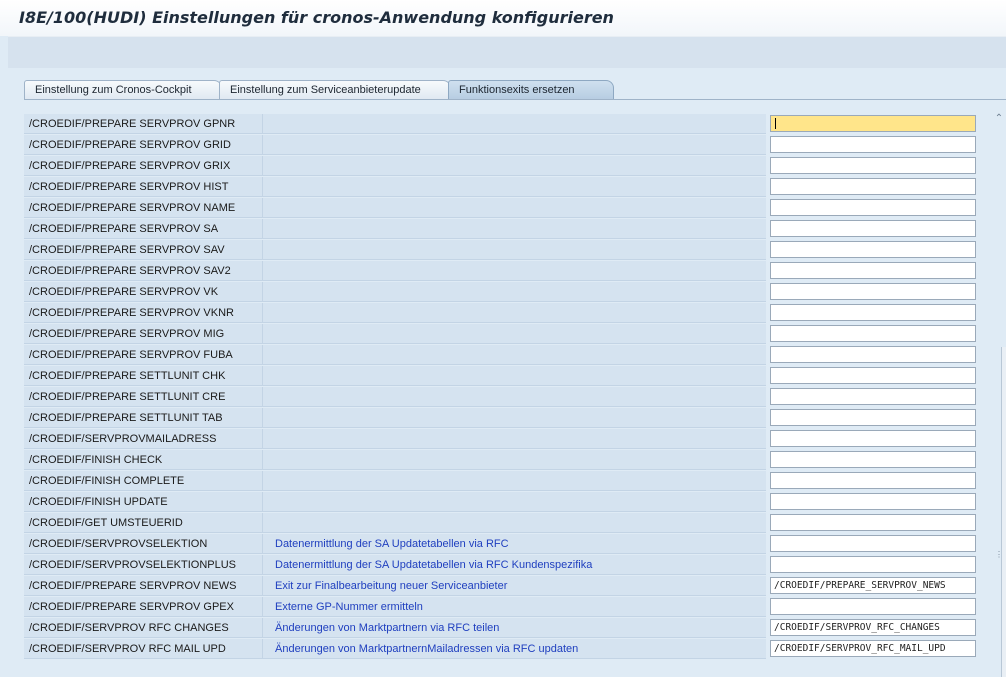 The image size is (1006, 677). Describe the element at coordinates (143, 544) in the screenshot. I see `exit-name: /CROEDIF/SERVPROVSELEKTION` at that location.